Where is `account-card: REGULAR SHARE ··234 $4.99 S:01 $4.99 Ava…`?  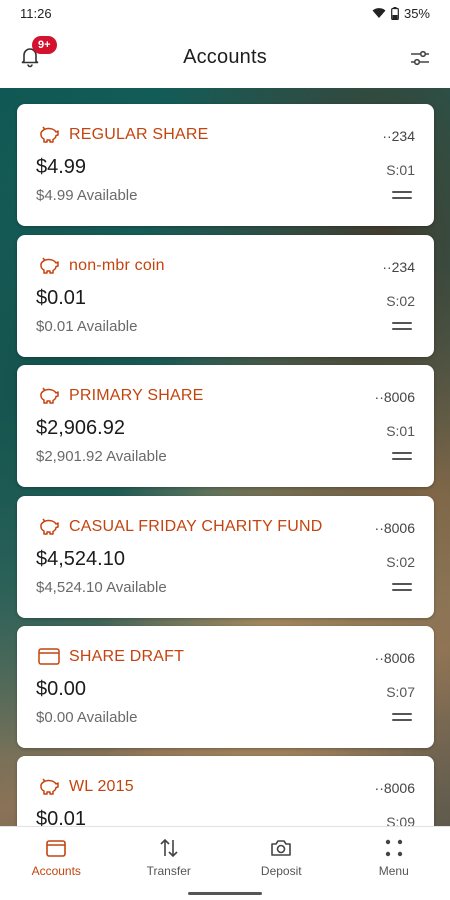
account-card: REGULAR SHARE ··234 $4.99 S:01 $4.99 Ava… is located at coordinates (225, 165).